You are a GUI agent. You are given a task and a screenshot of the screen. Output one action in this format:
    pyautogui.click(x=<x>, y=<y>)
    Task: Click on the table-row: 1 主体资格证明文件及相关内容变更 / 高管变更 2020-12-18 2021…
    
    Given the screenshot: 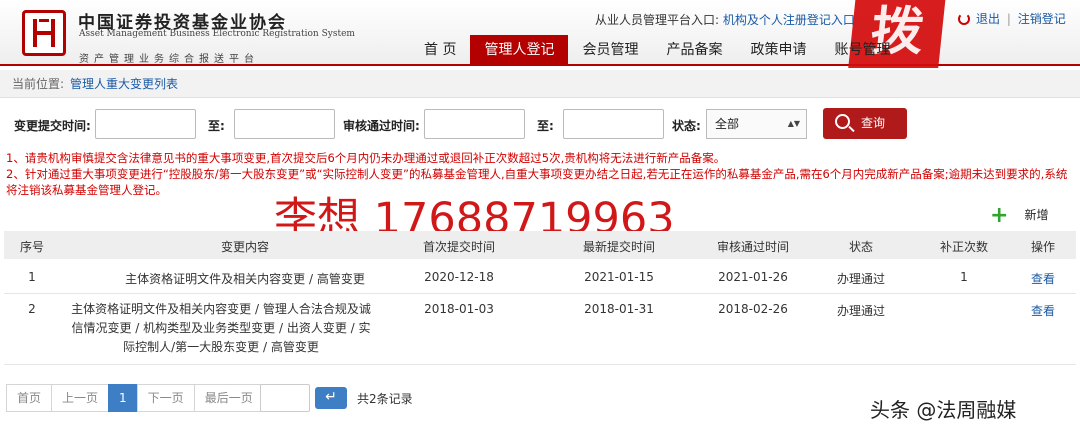 What is the action you would take?
    pyautogui.click(x=540, y=278)
    